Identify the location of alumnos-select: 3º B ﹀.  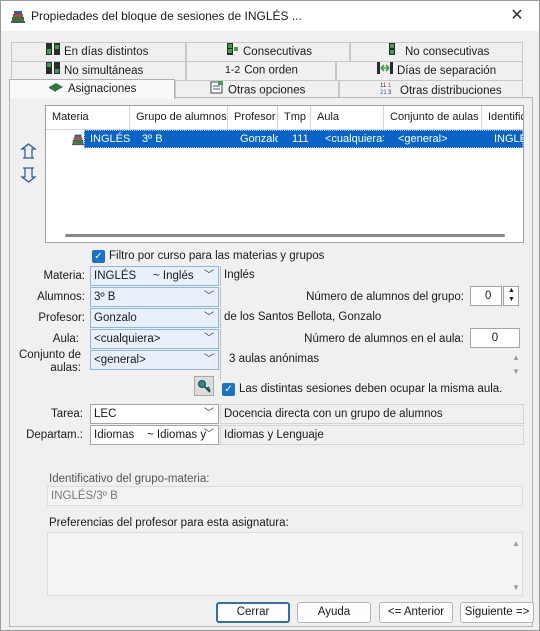
(154, 297).